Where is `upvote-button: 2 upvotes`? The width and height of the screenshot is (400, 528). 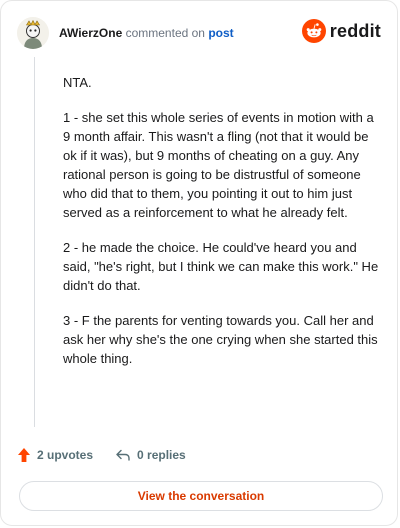 upvote-button: 2 upvotes is located at coordinates (55, 455).